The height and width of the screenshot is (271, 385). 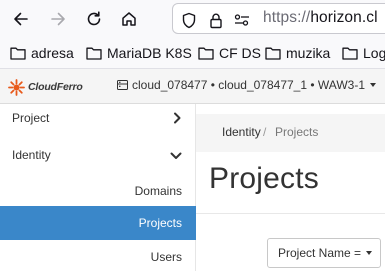 I want to click on browser-toolbar: https://horizon.cl, so click(x=192, y=18).